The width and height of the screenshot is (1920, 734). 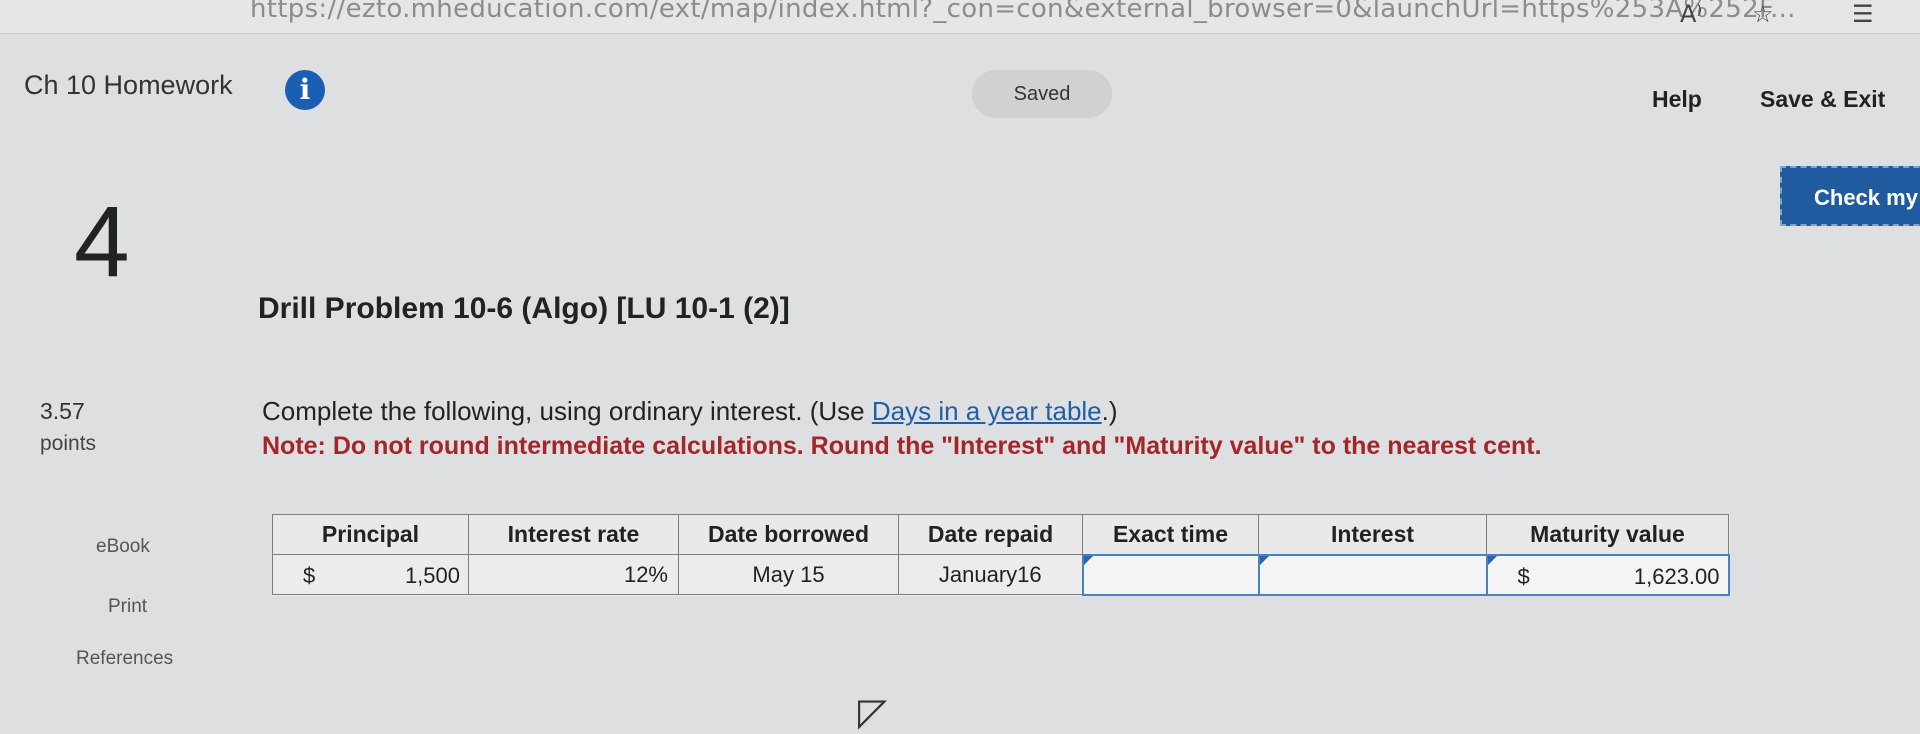 I want to click on header-interest-rate: Interest rate, so click(x=573, y=534).